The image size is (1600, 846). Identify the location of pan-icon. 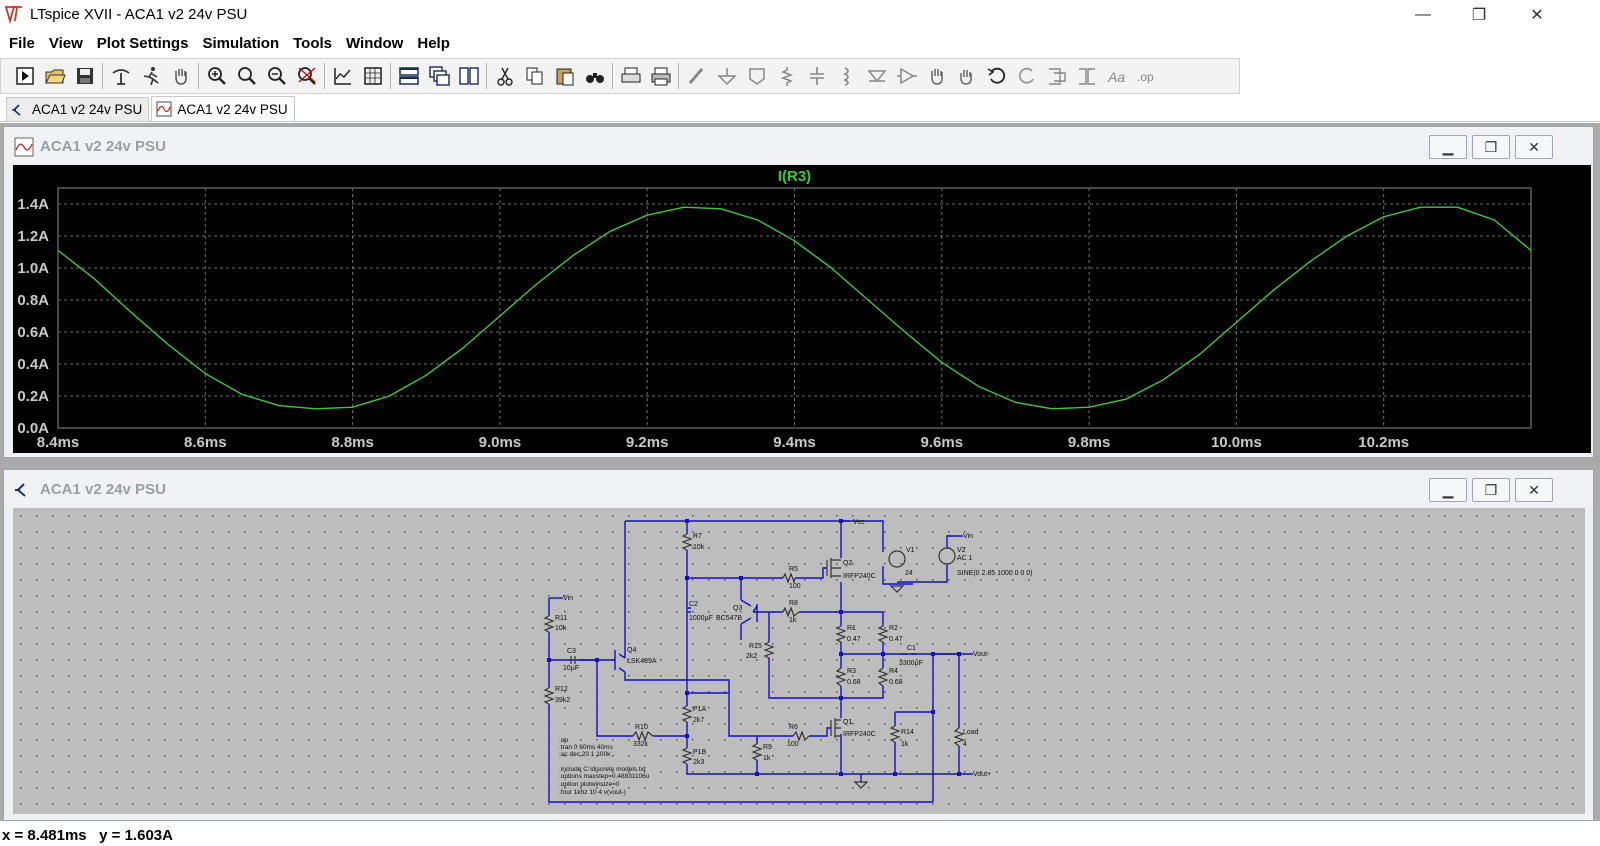
(180, 76).